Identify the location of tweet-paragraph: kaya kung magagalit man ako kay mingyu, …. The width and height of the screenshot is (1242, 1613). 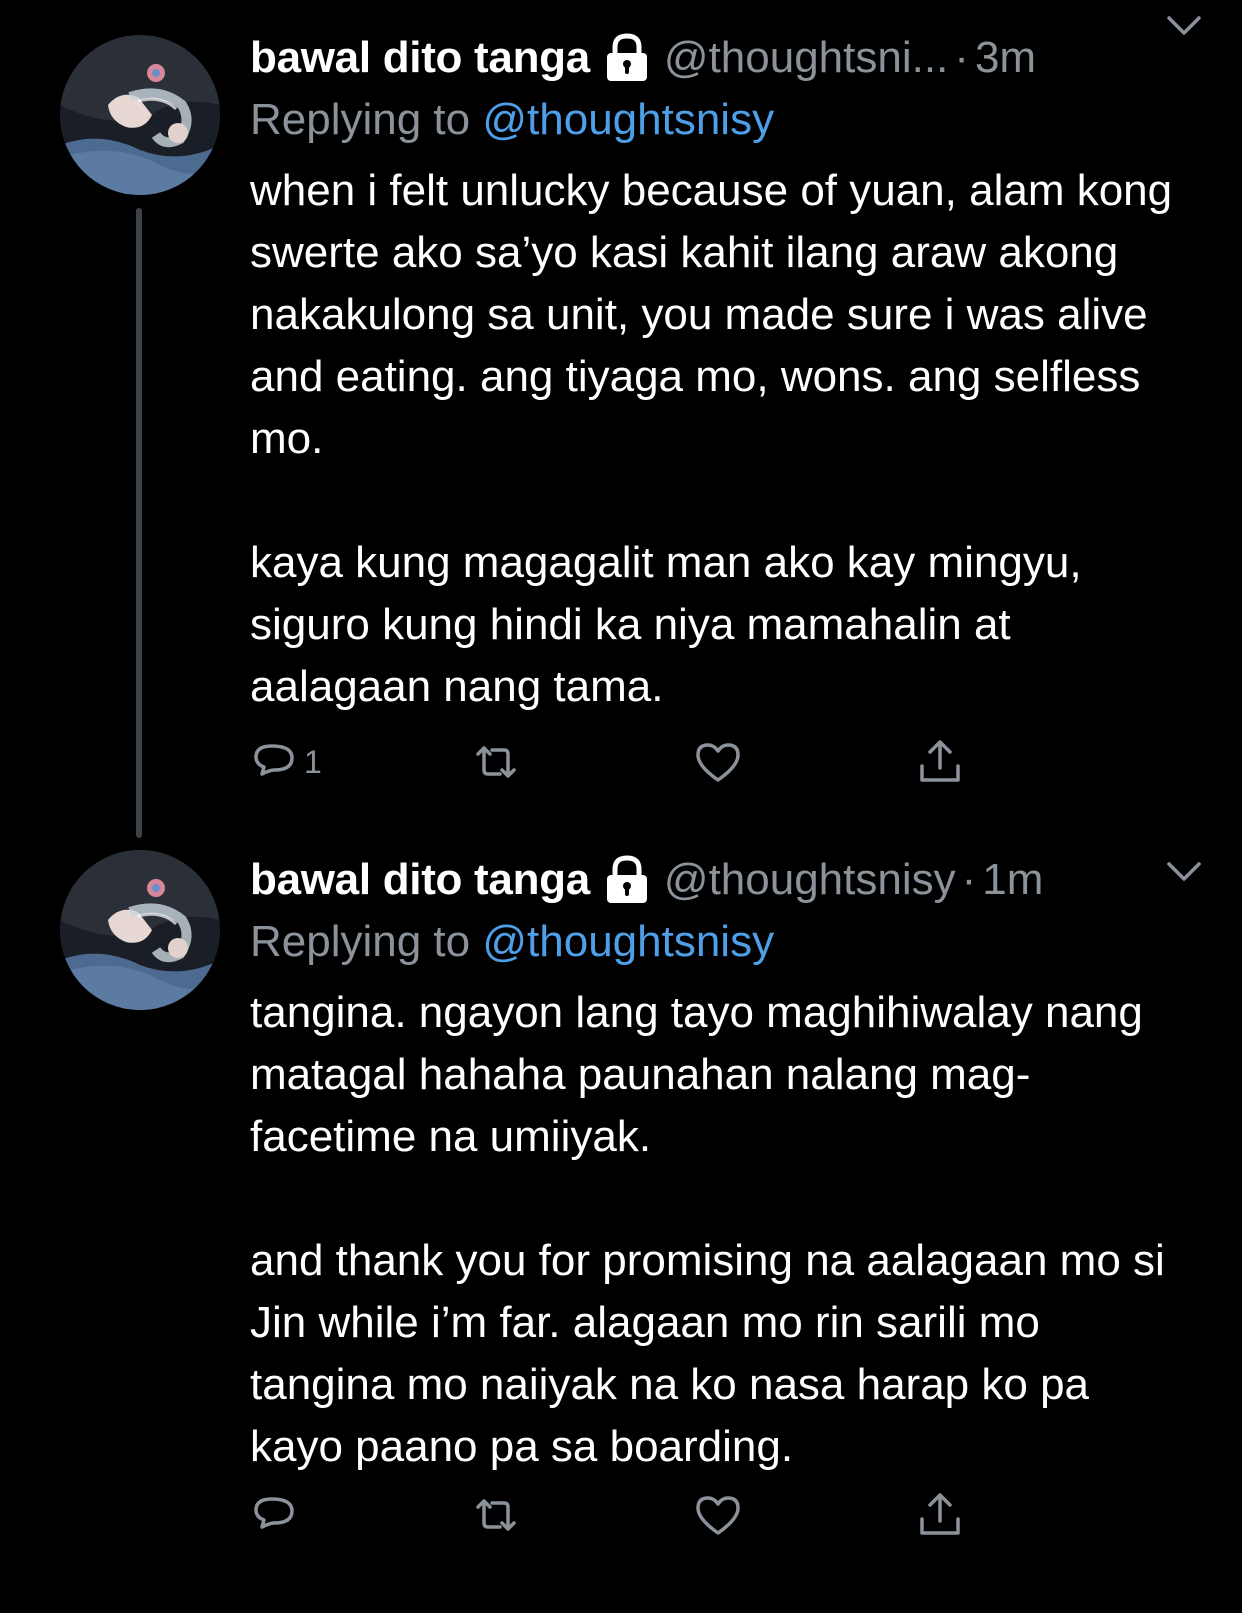
(666, 624).